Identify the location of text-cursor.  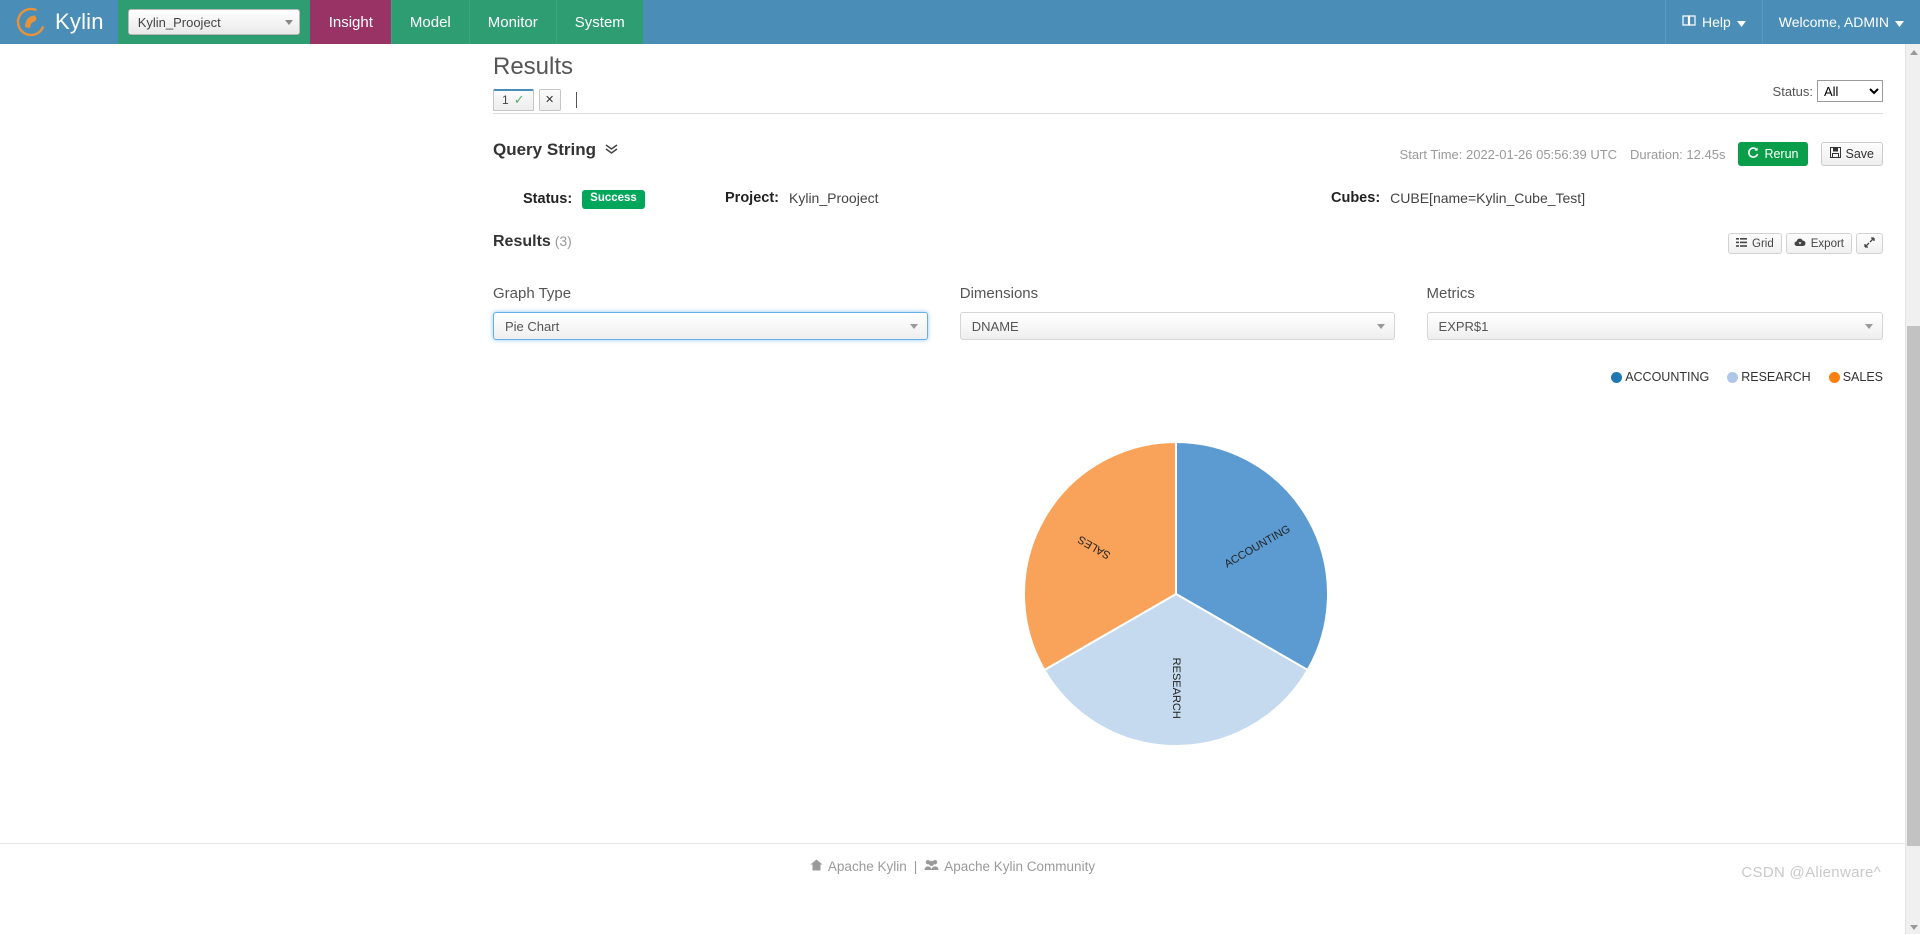
(576, 99).